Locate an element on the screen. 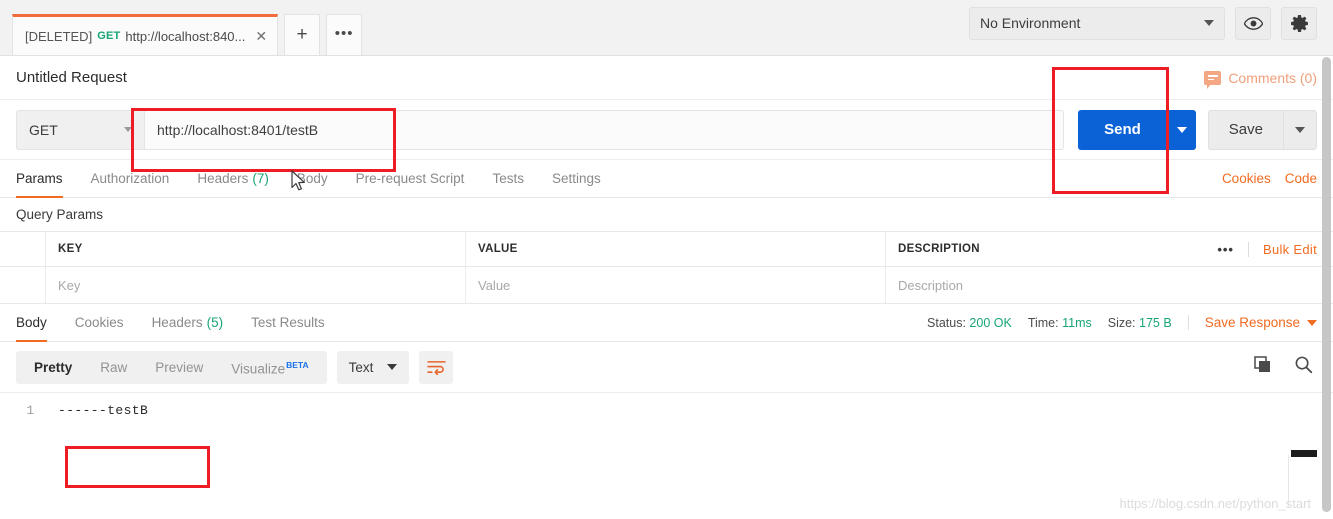 The height and width of the screenshot is (519, 1333). size-badge: Size: 175 B is located at coordinates (1140, 323).